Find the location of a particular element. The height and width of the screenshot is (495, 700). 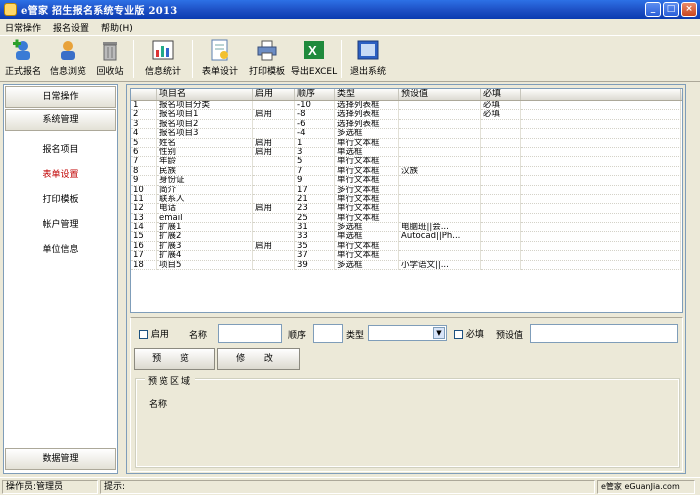

close-button: × is located at coordinates (689, 9).